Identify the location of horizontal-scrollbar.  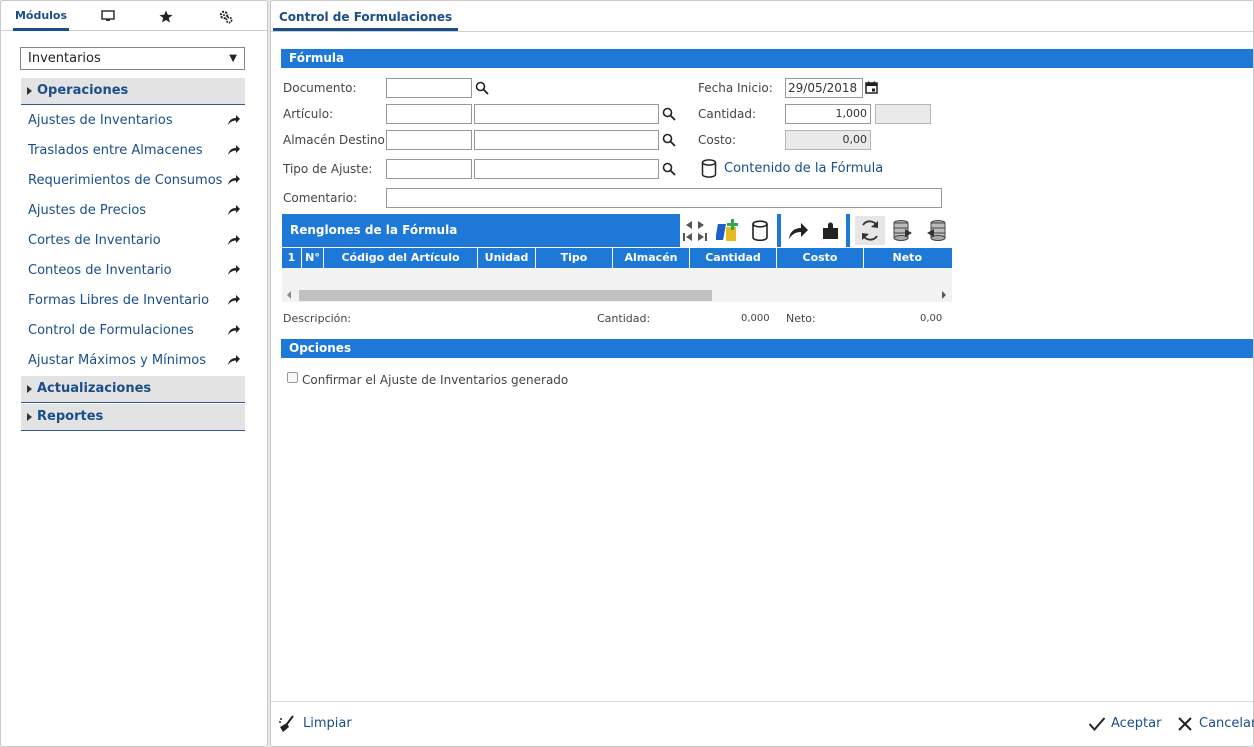
(617, 295).